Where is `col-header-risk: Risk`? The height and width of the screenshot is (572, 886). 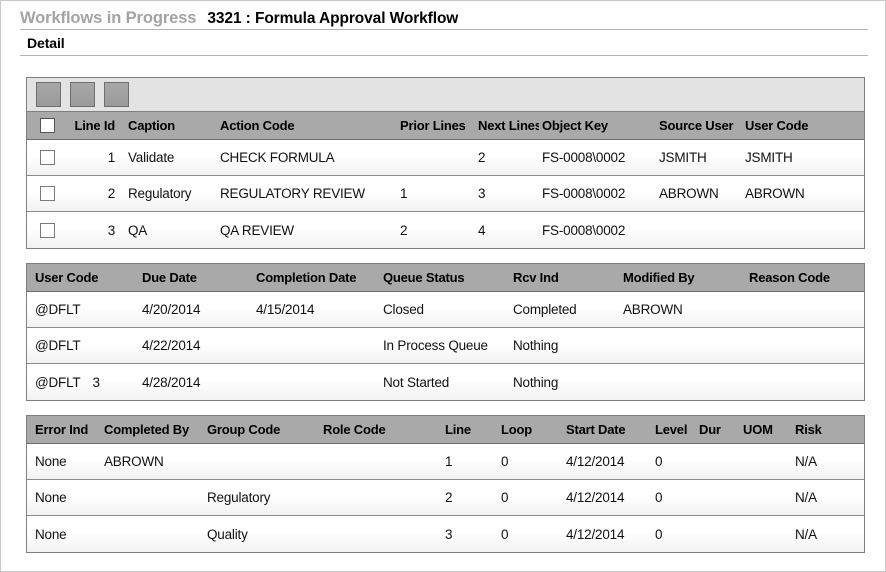
col-header-risk: Risk is located at coordinates (827, 429).